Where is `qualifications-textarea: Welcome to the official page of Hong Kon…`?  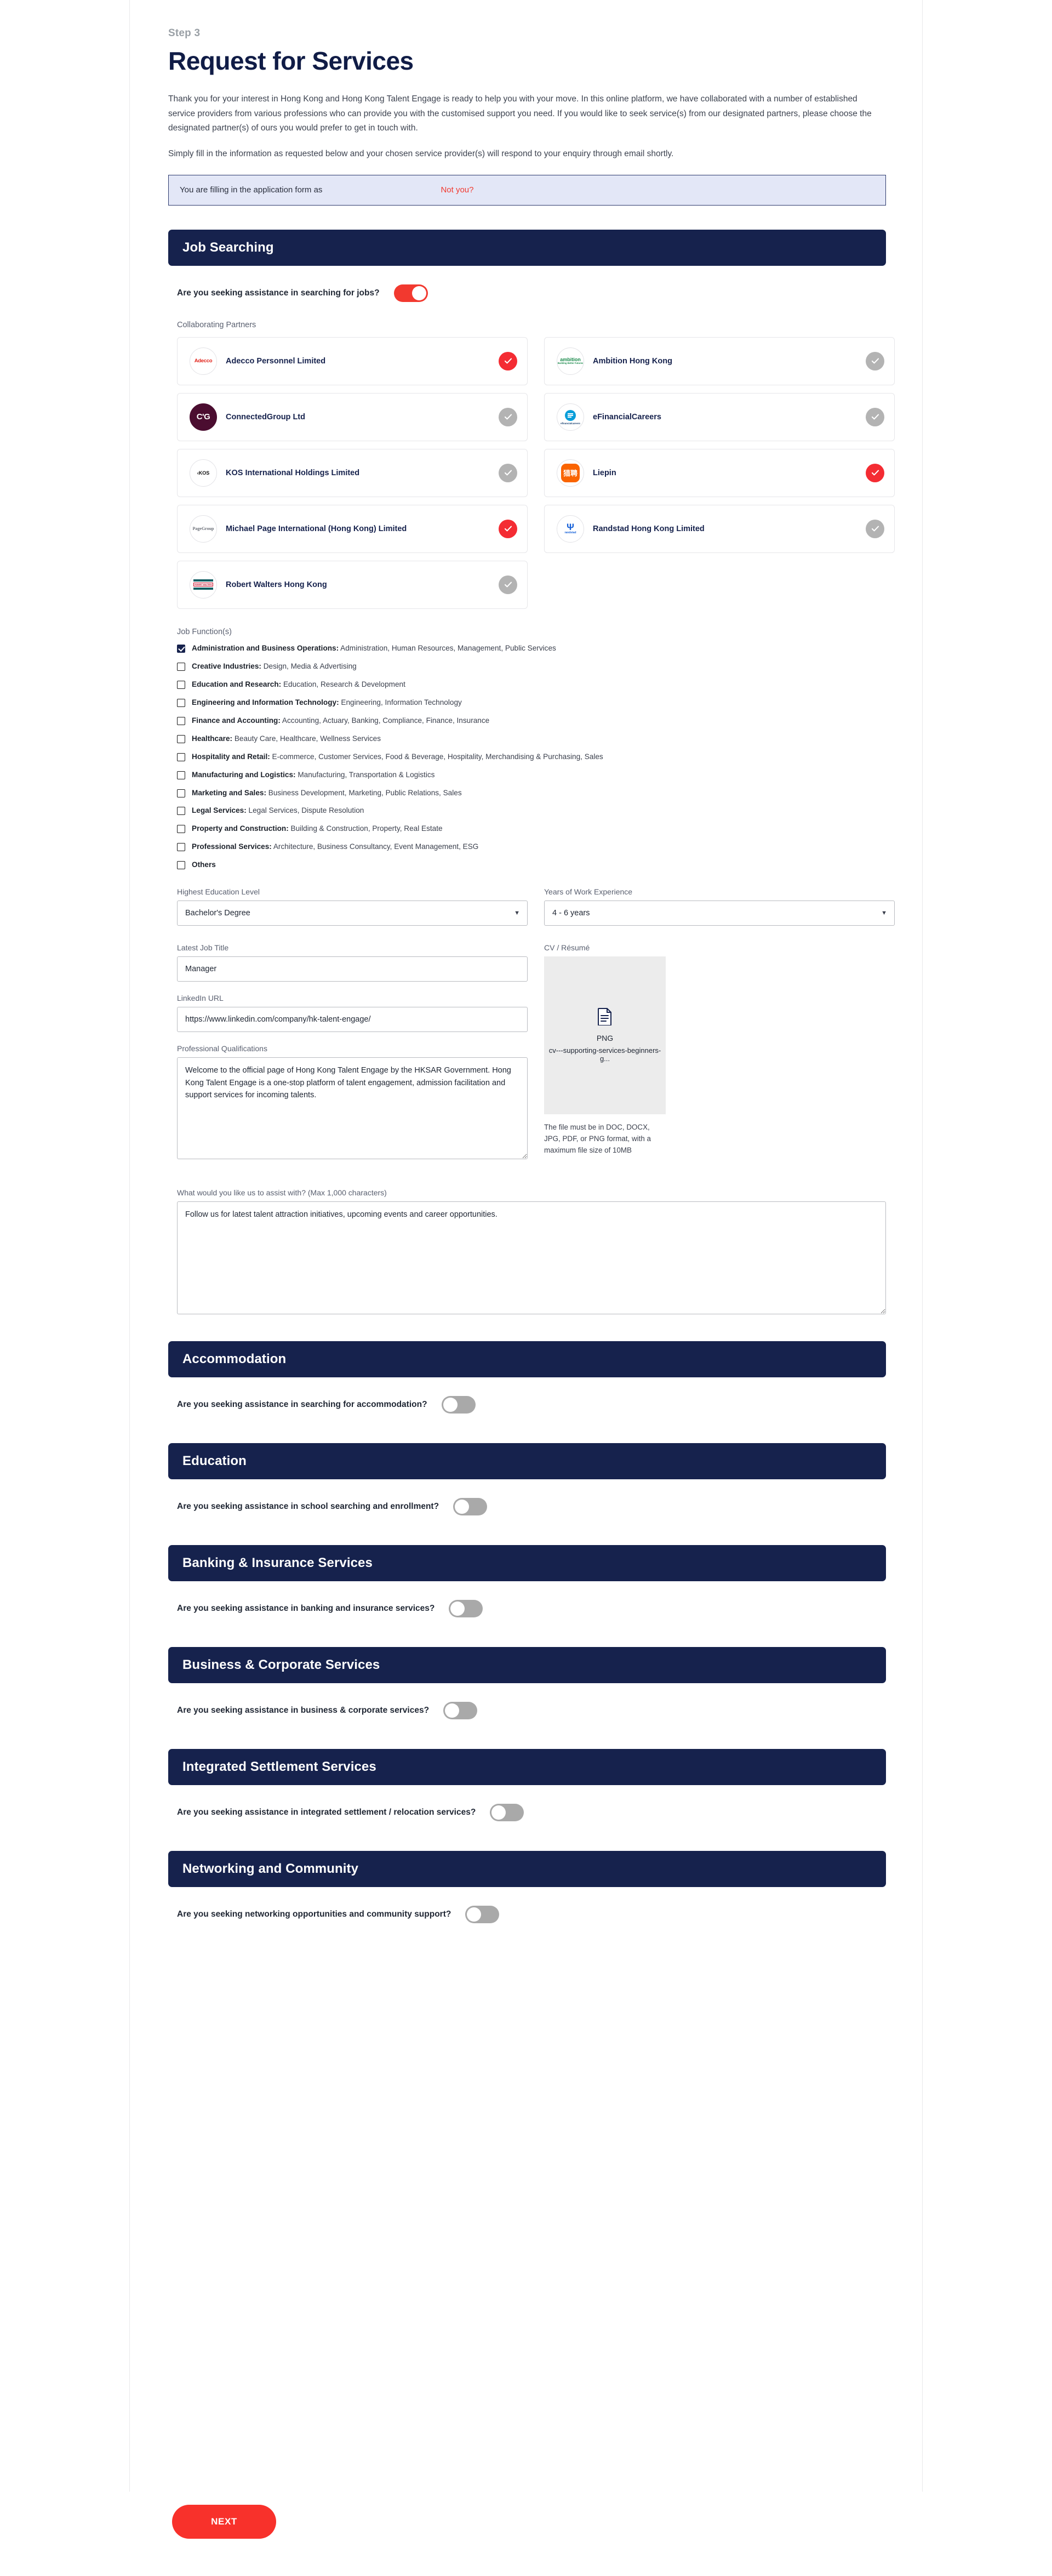 qualifications-textarea: Welcome to the official page of Hong Kon… is located at coordinates (352, 1108).